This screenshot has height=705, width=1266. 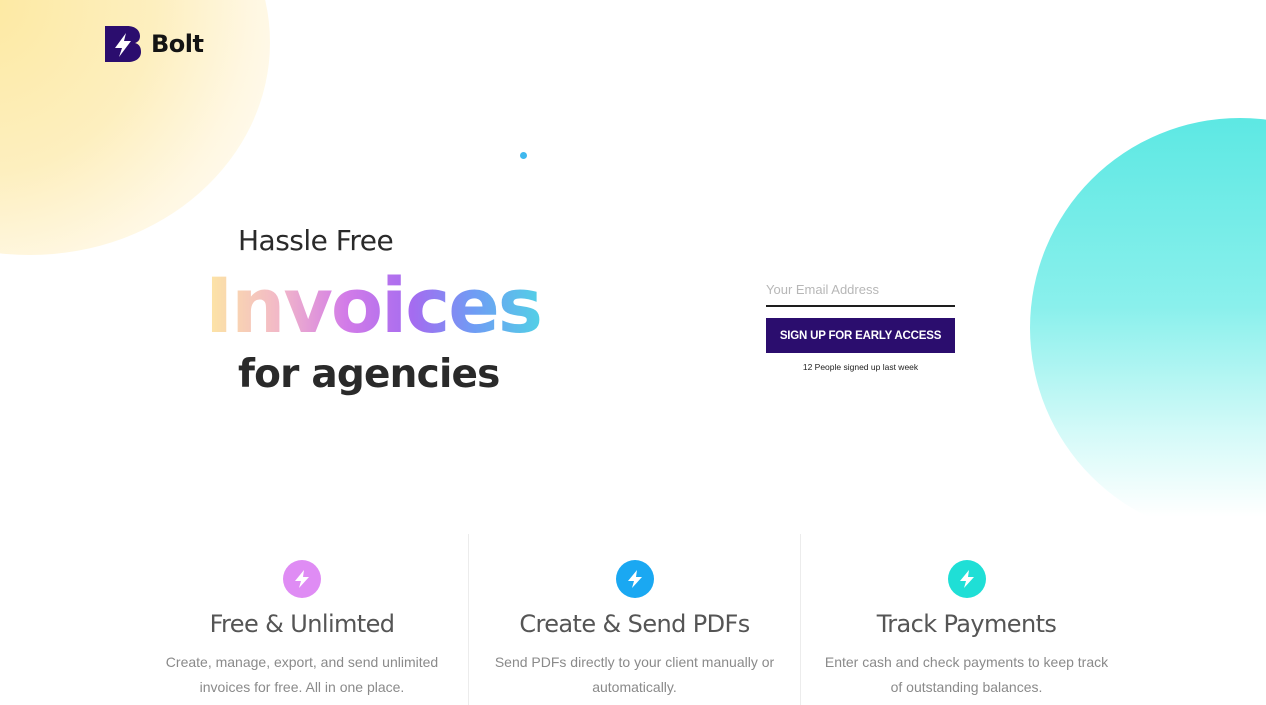 What do you see at coordinates (302, 624) in the screenshot?
I see `feature-title: Free & Unlimted` at bounding box center [302, 624].